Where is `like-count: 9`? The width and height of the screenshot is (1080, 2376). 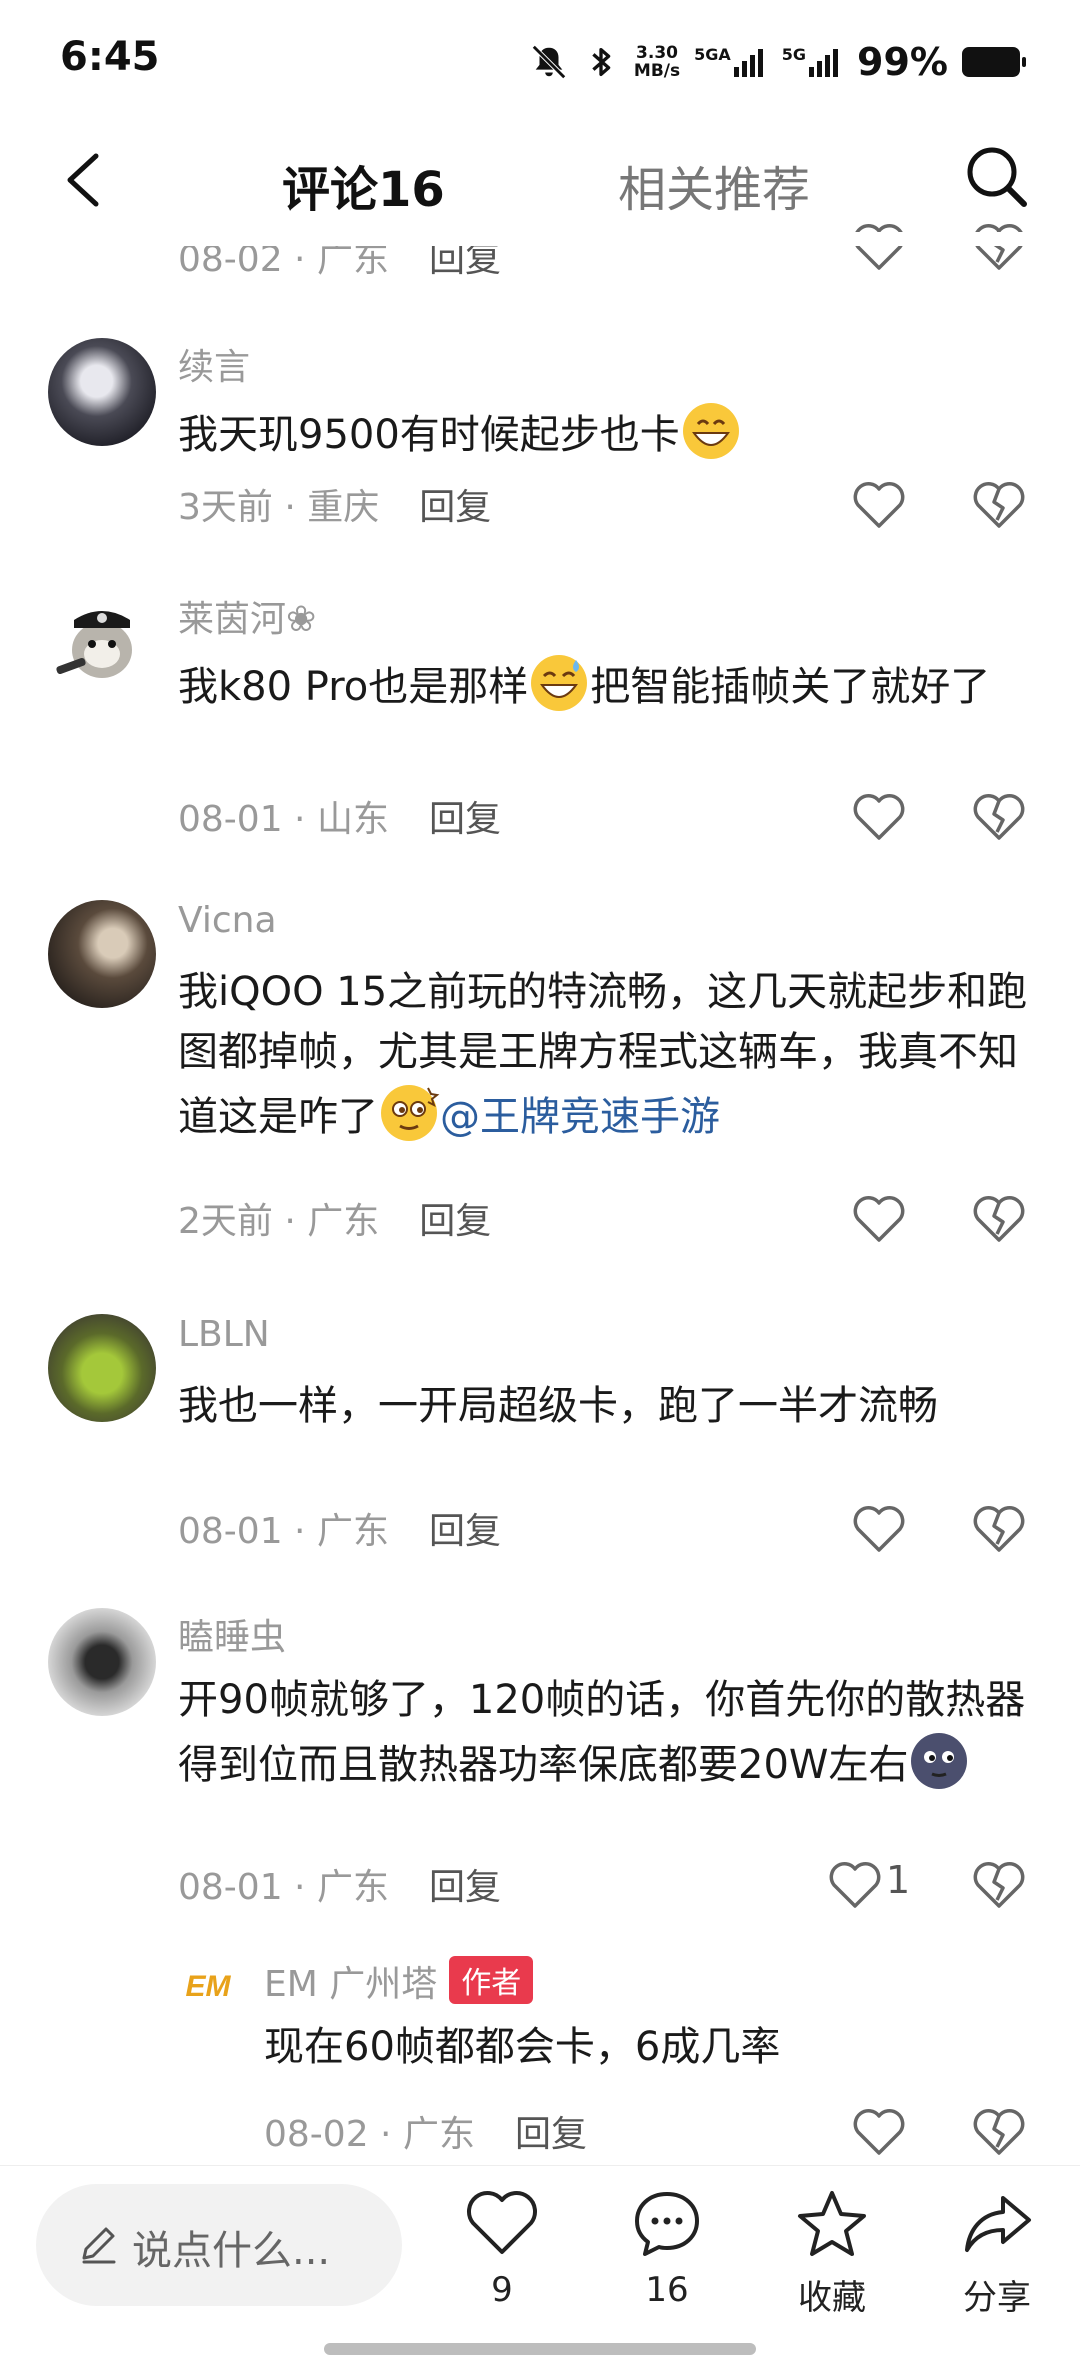
like-count: 9 is located at coordinates (502, 2290).